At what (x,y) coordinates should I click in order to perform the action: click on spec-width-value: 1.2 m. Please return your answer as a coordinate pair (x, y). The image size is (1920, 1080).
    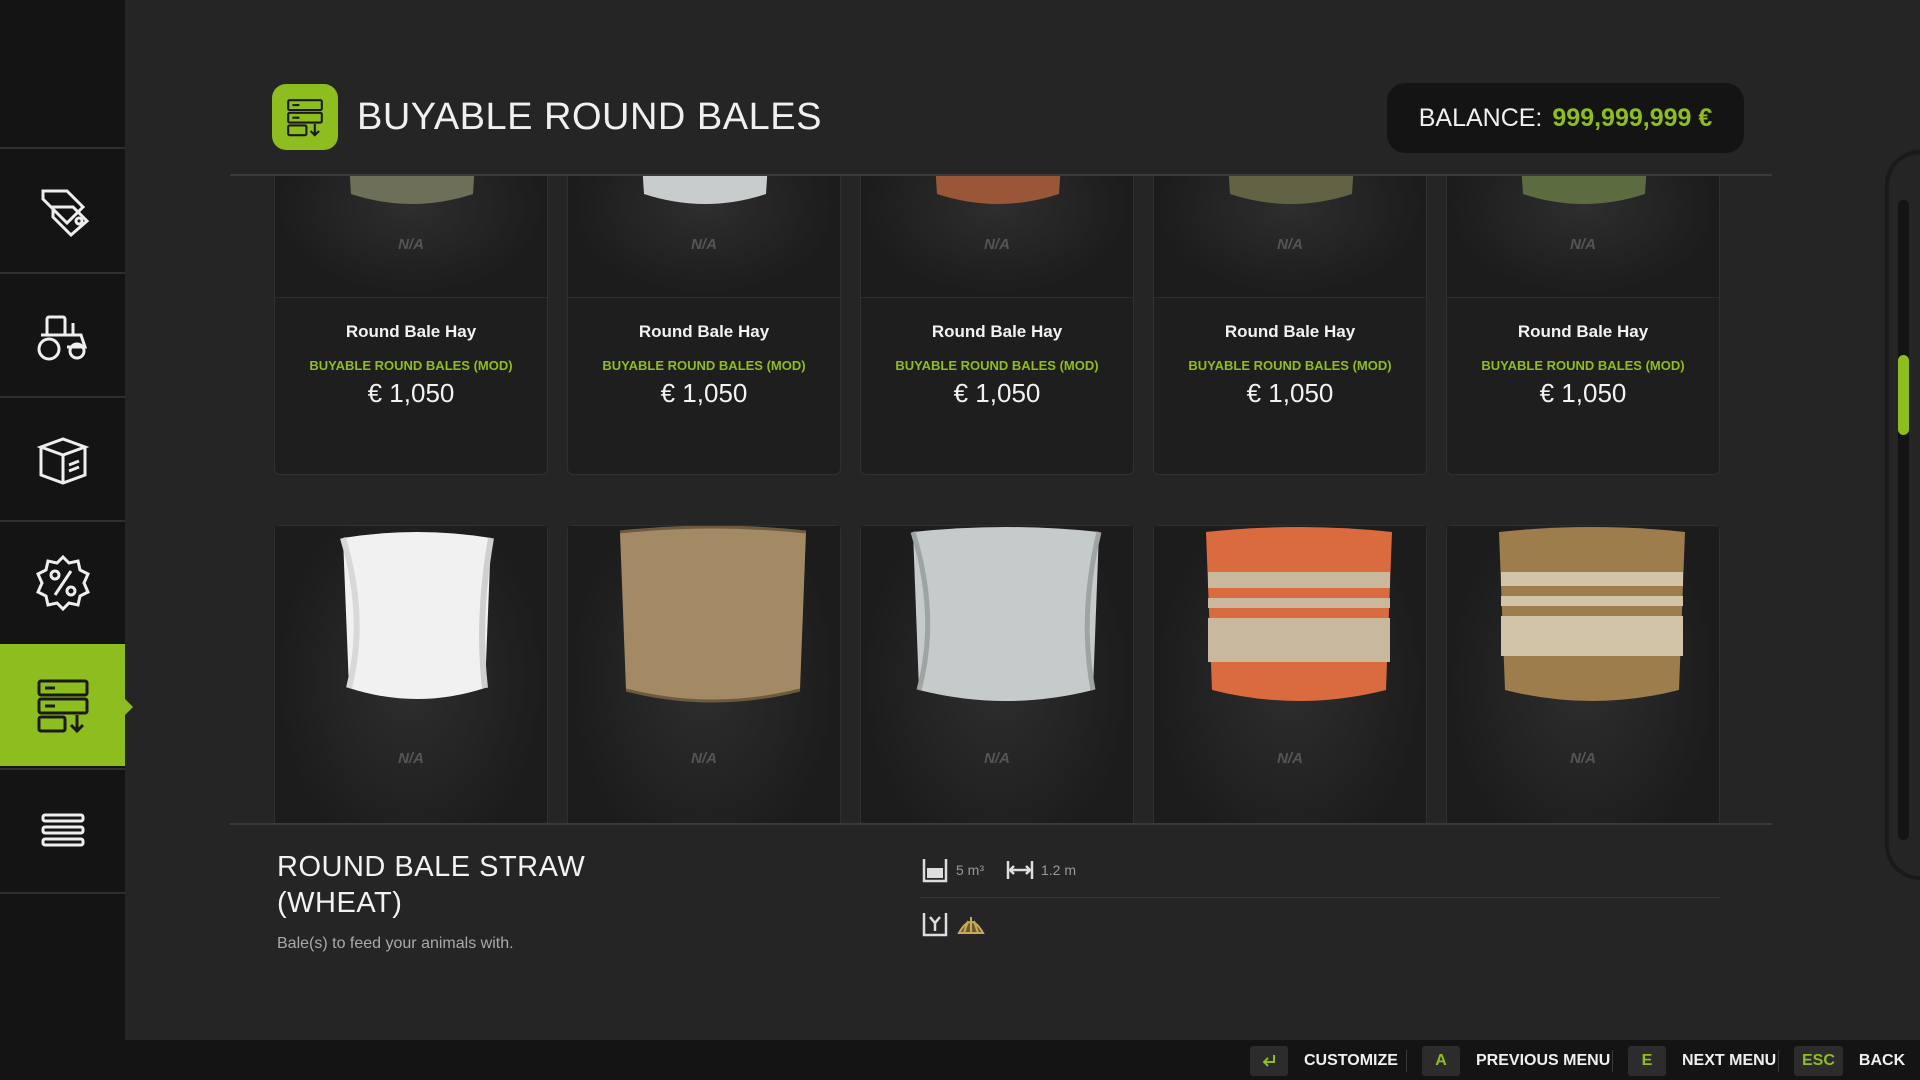
    Looking at the image, I should click on (1059, 870).